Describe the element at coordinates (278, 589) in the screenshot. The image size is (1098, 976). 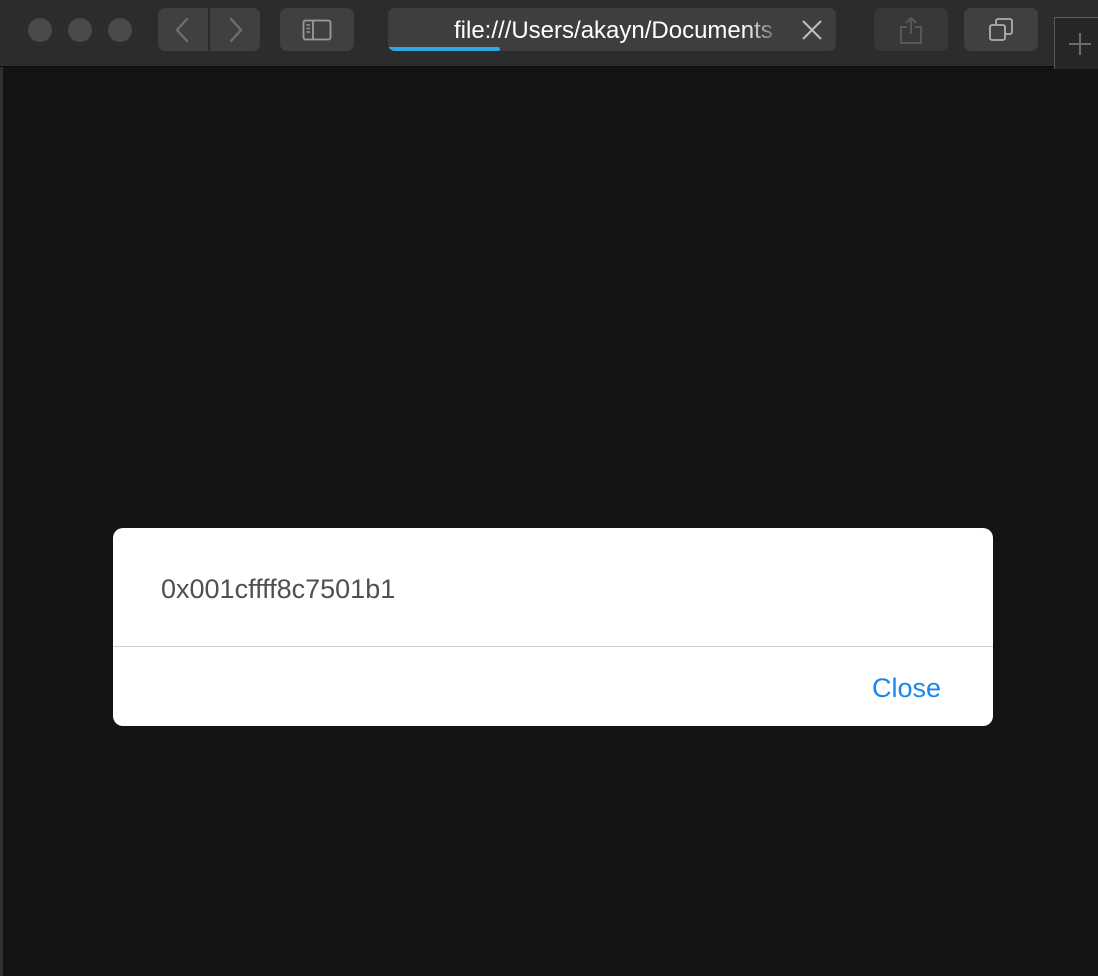
I see `alert-message: 0x001cffff8c7501b1` at that location.